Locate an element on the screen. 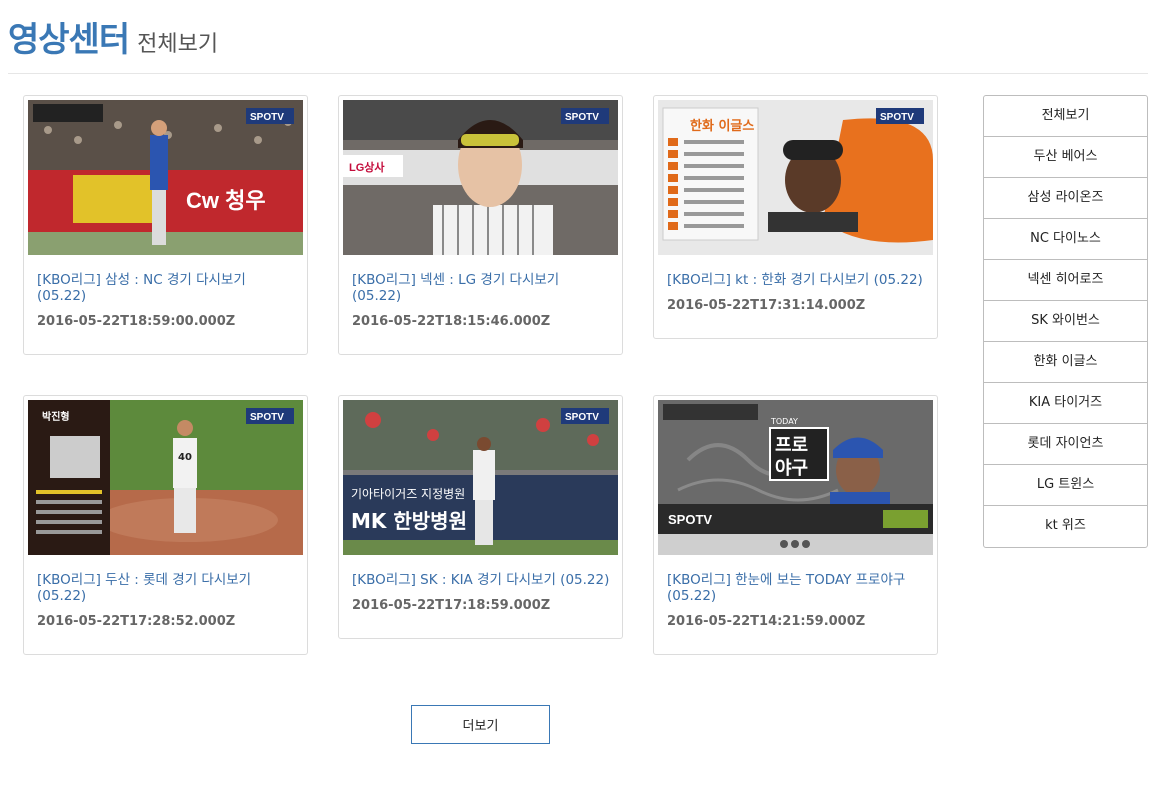  load-more-button: 더보기 is located at coordinates (480, 724).